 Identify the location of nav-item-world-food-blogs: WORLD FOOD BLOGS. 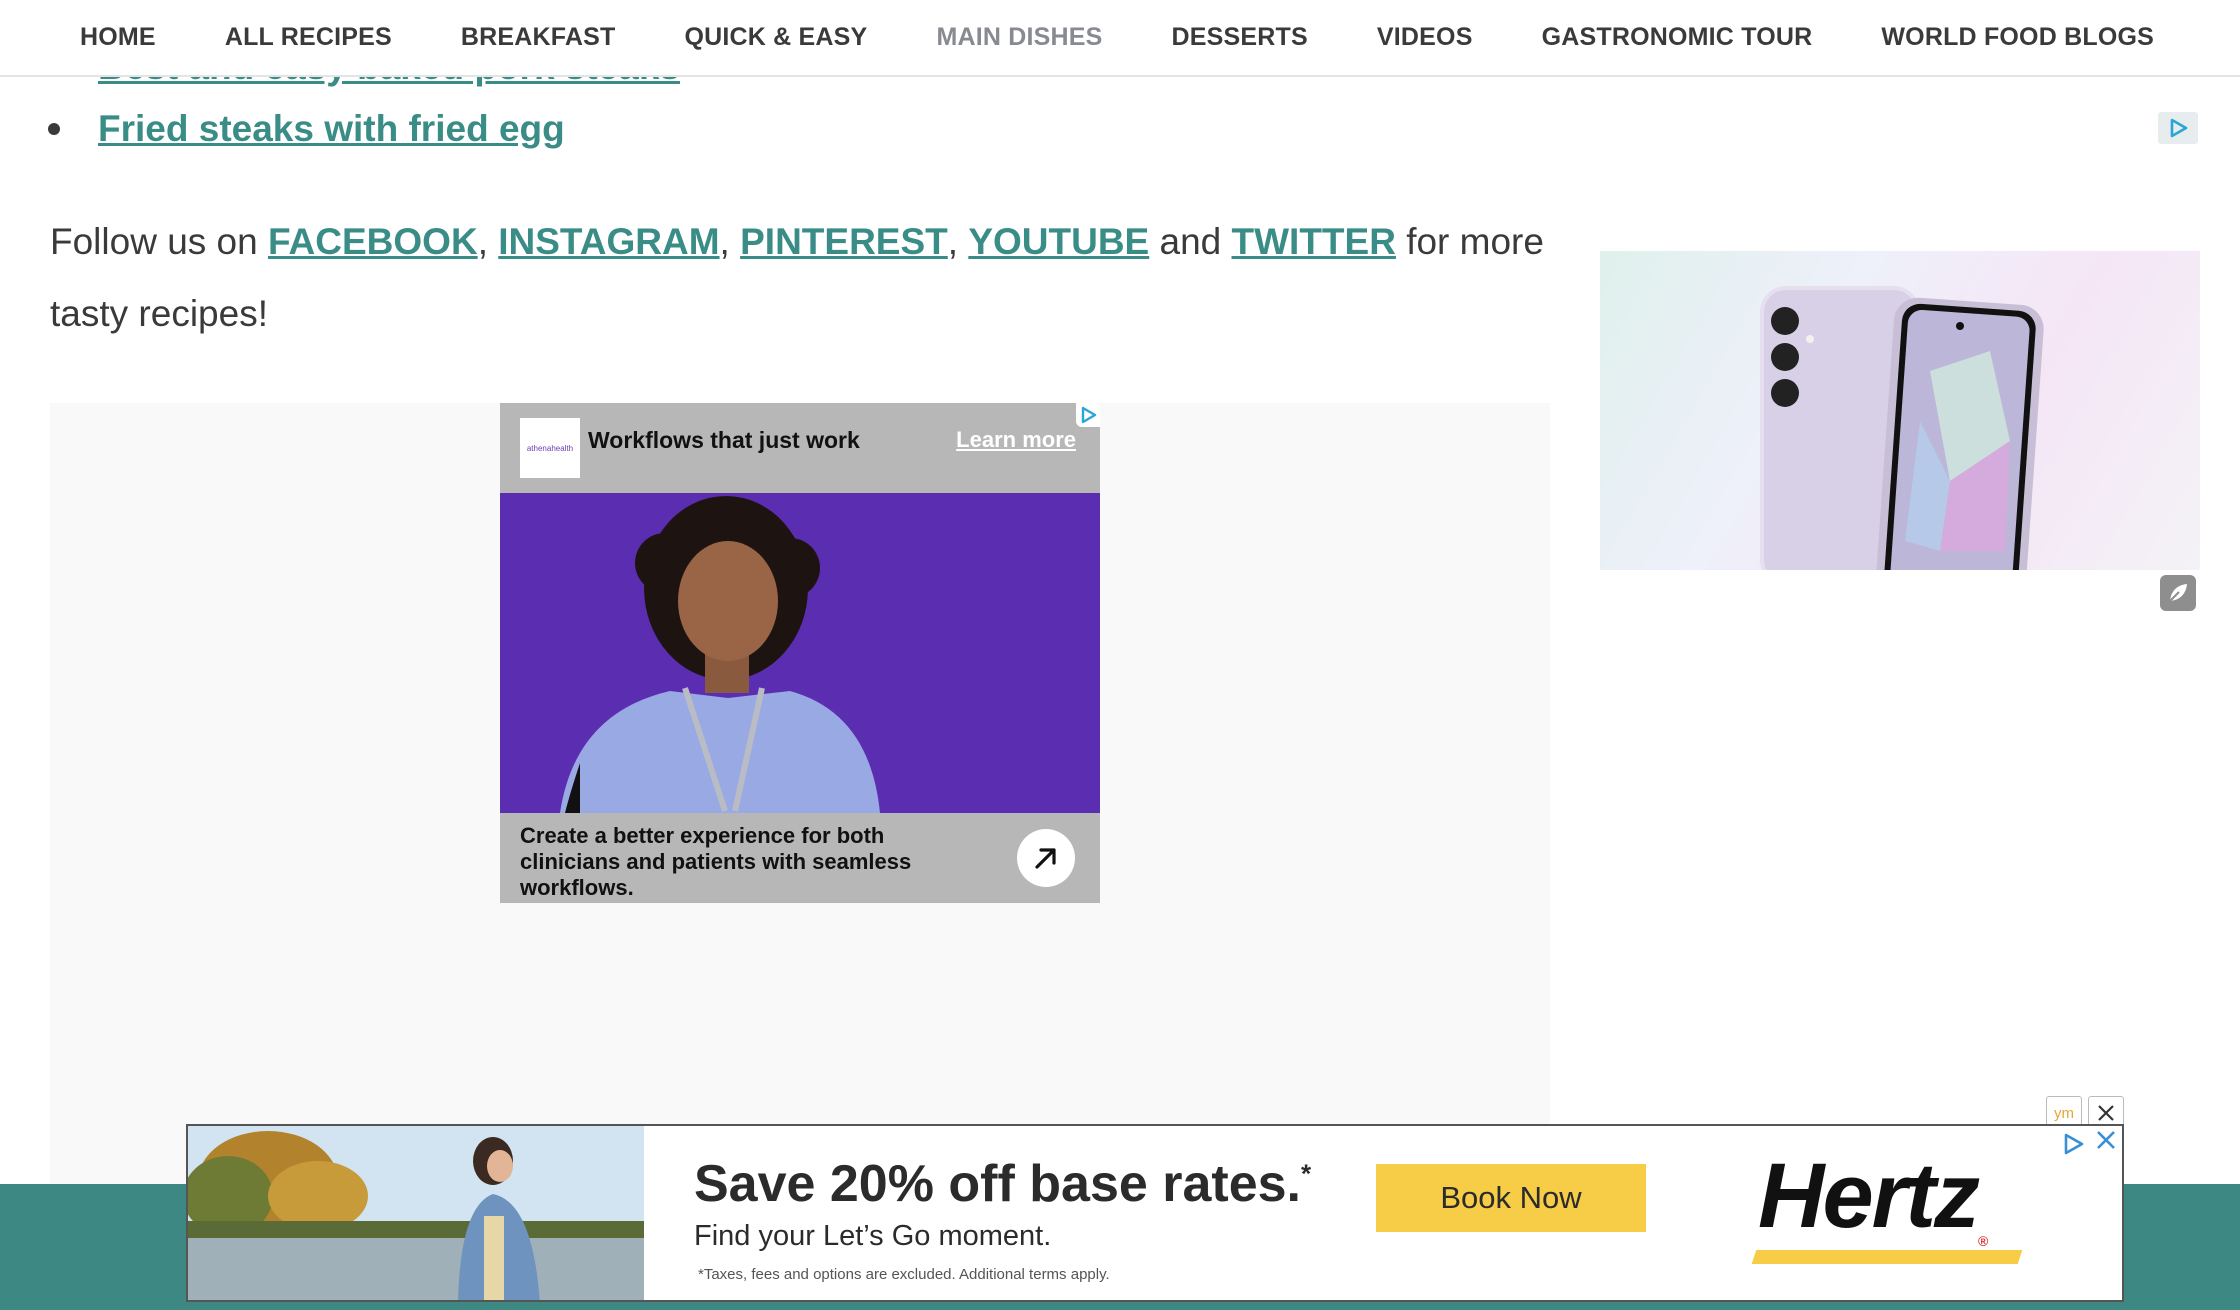
(2017, 37).